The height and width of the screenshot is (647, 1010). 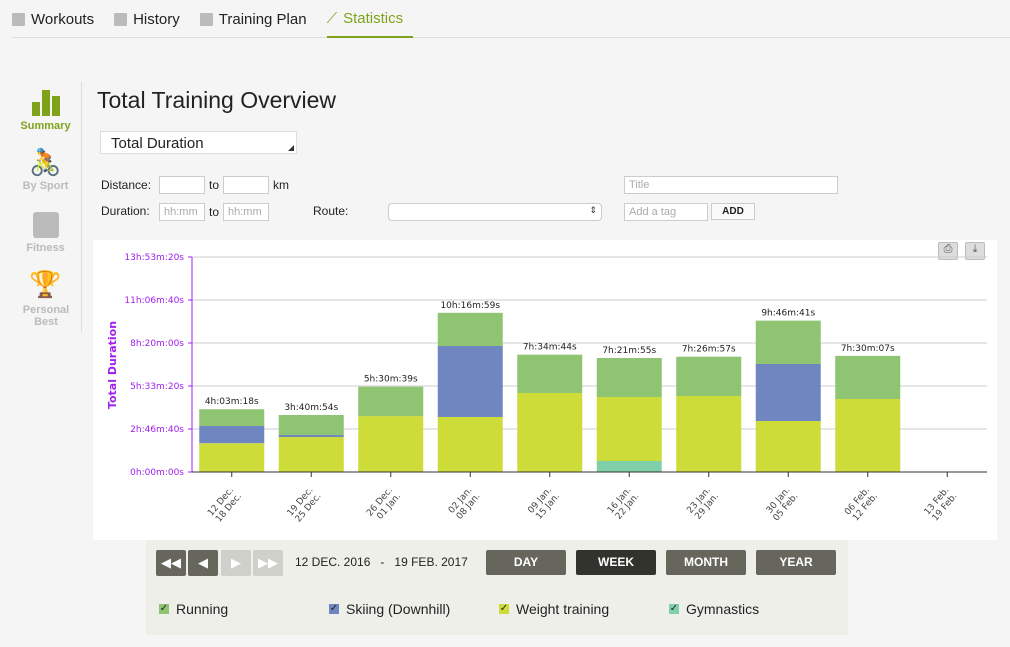 I want to click on sidebar-item-summary: Summary, so click(x=45, y=107).